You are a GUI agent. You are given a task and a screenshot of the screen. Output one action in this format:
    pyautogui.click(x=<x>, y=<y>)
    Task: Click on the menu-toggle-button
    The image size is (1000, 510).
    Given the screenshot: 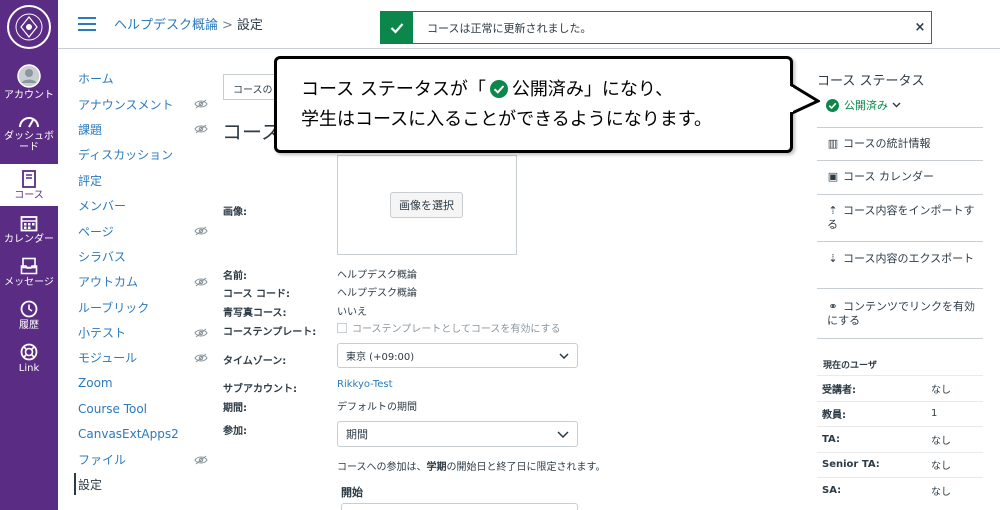 What is the action you would take?
    pyautogui.click(x=87, y=24)
    